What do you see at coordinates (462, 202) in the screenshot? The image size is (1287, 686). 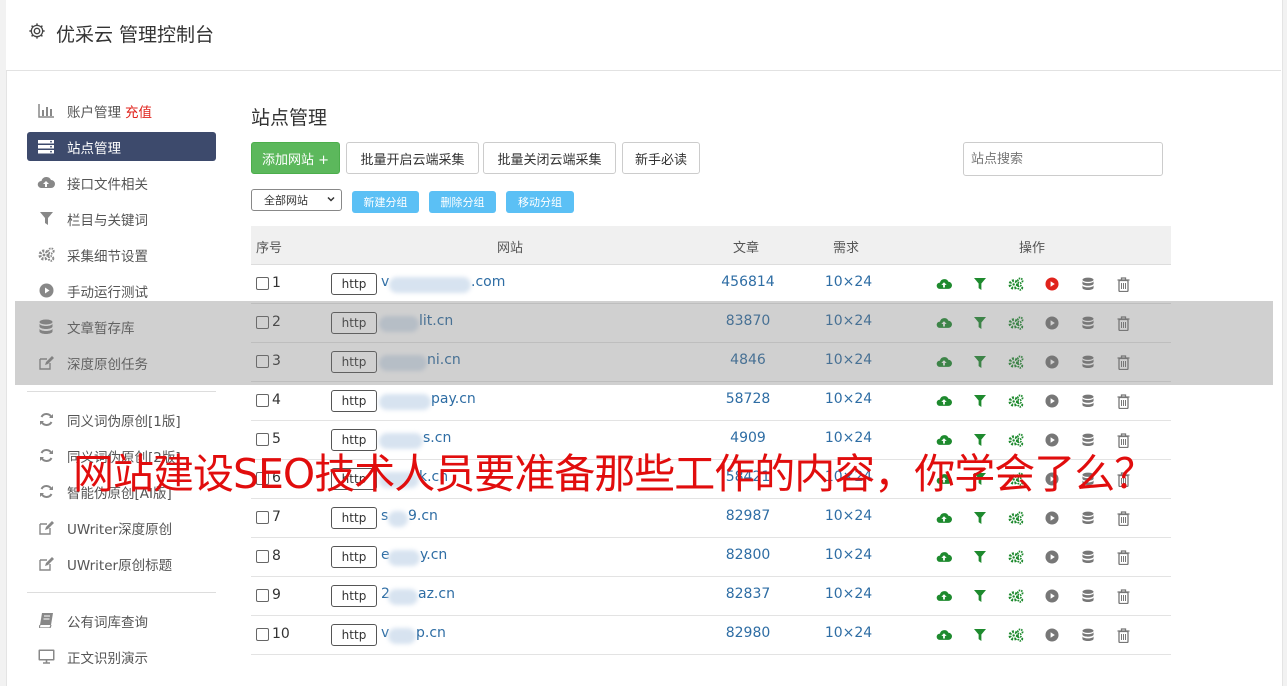 I see `delete-group-button: 删除分组` at bounding box center [462, 202].